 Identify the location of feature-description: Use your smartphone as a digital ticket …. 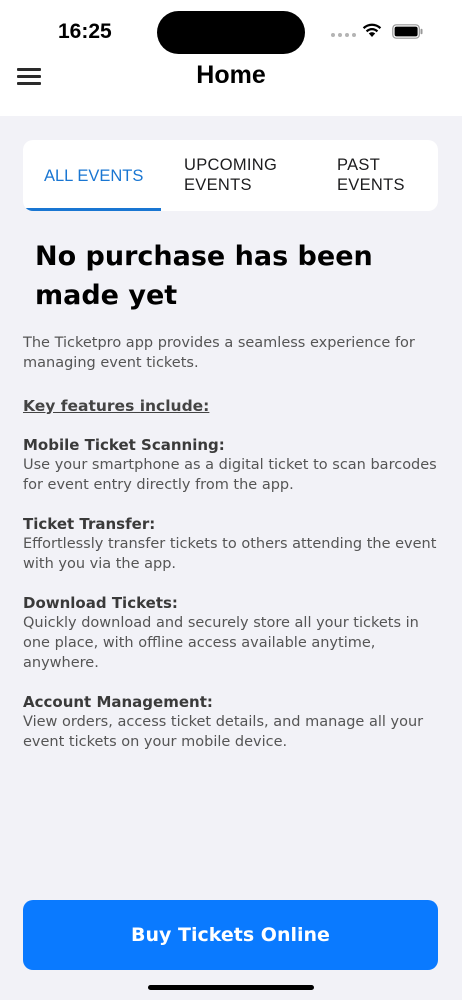
(230, 475).